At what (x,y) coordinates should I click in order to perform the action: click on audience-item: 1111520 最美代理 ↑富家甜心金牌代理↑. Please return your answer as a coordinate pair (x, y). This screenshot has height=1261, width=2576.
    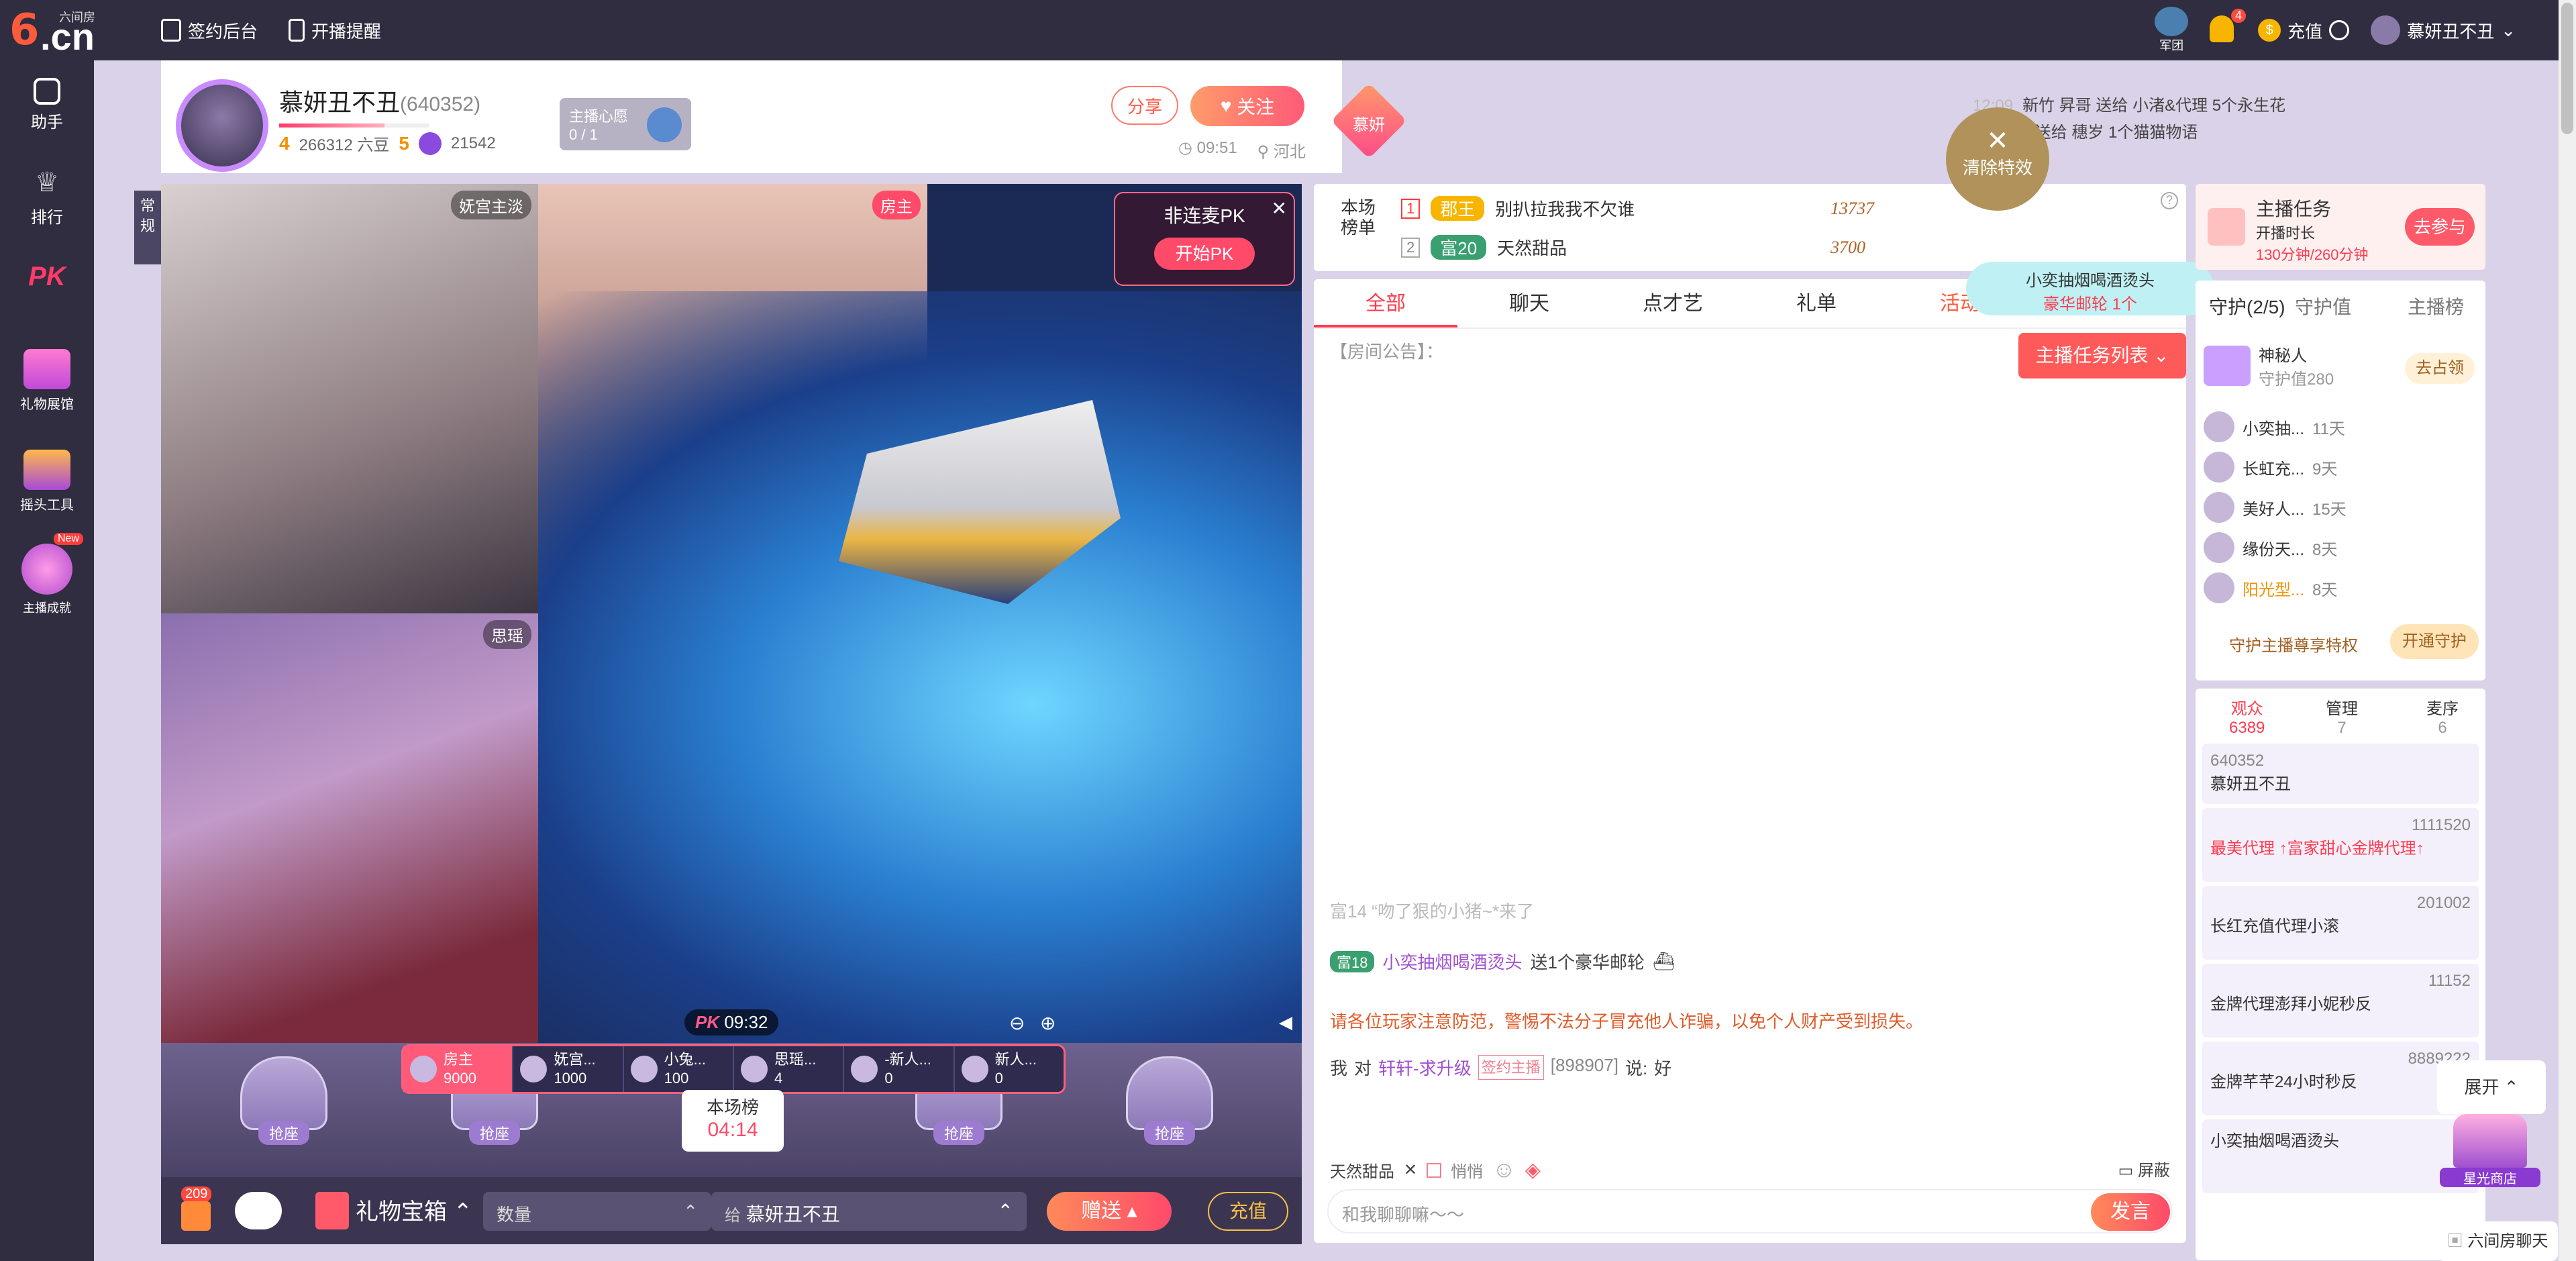
    Looking at the image, I should click on (2340, 845).